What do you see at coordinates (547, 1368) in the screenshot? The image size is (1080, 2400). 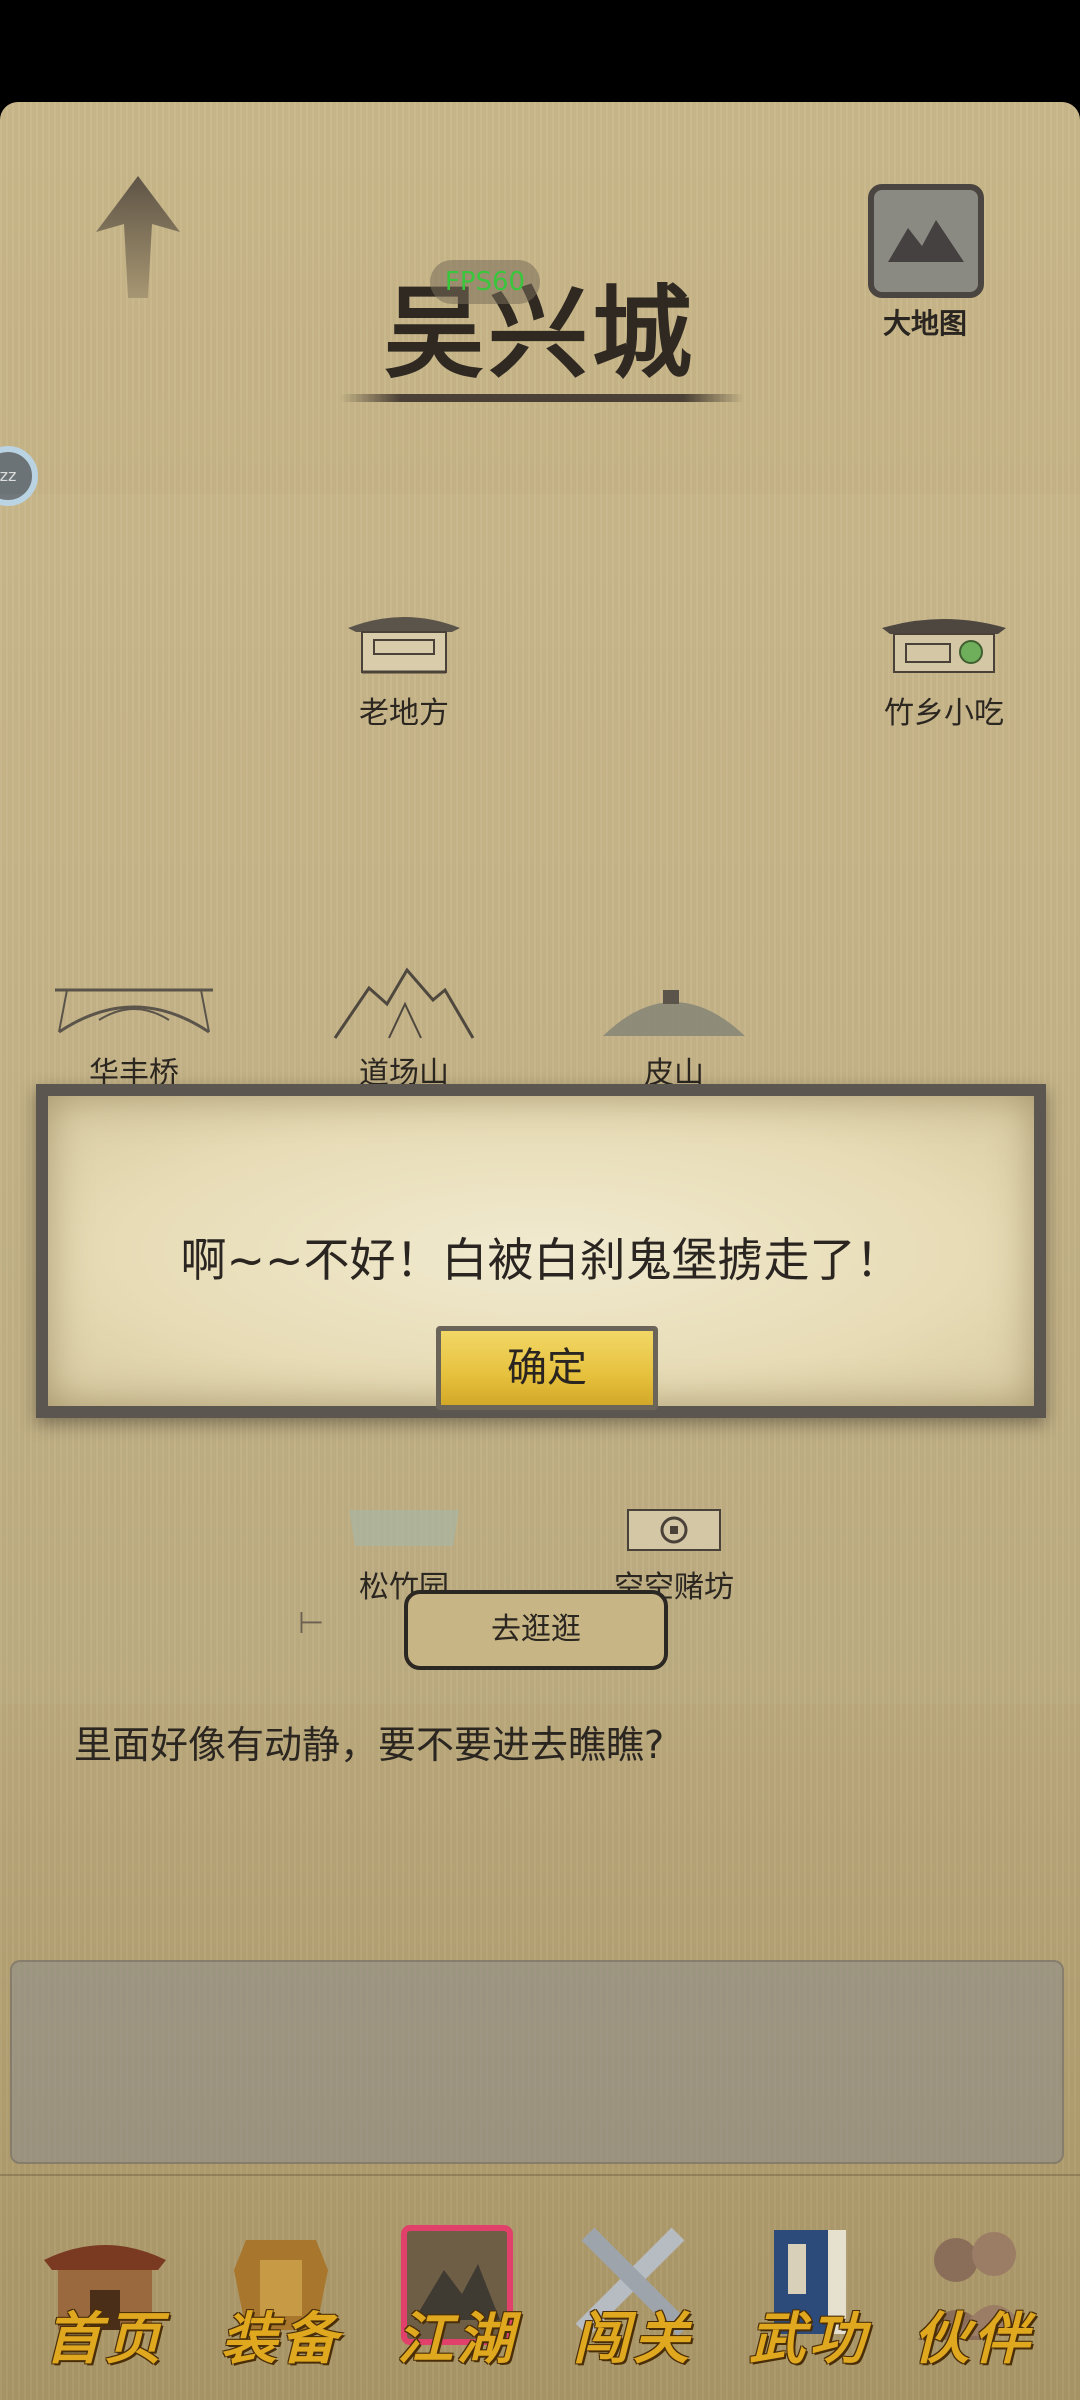 I see `confirm-button: 确定` at bounding box center [547, 1368].